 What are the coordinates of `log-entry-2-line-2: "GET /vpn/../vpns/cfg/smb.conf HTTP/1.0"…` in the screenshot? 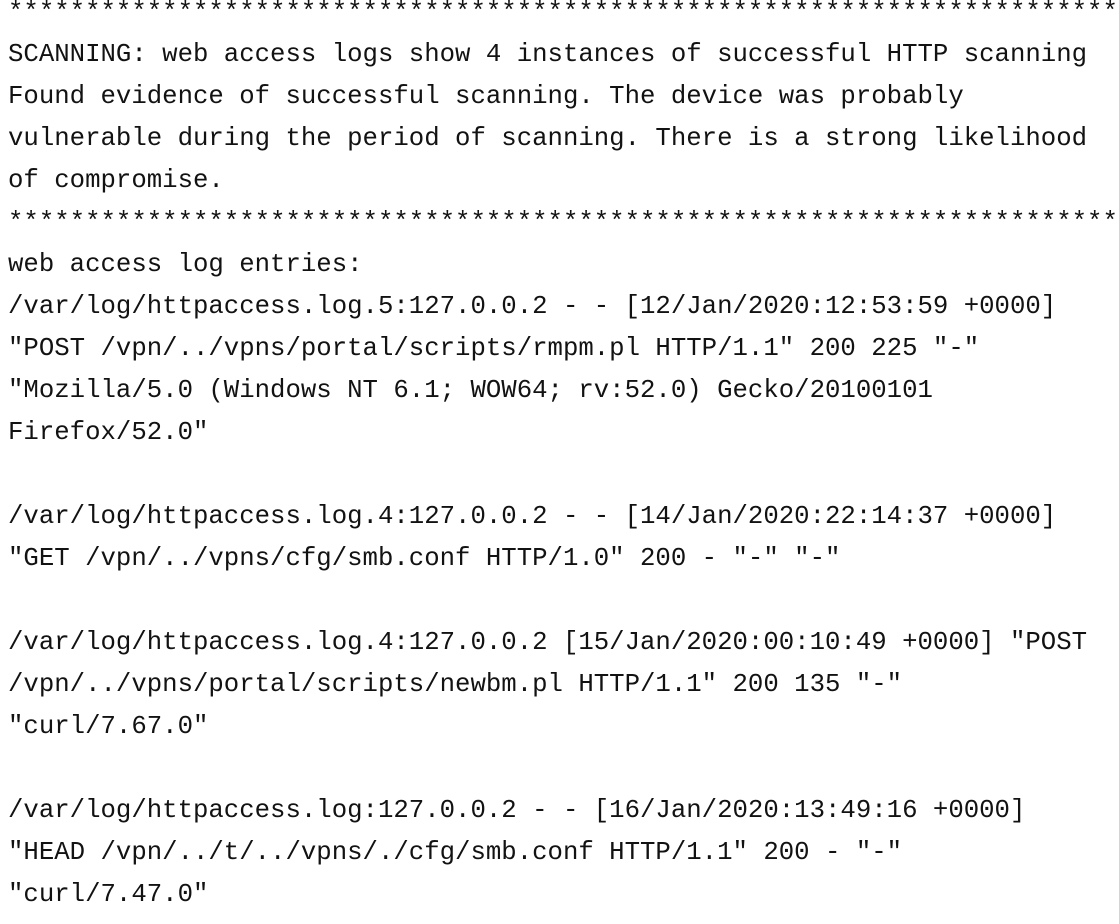 It's located at (424, 558).